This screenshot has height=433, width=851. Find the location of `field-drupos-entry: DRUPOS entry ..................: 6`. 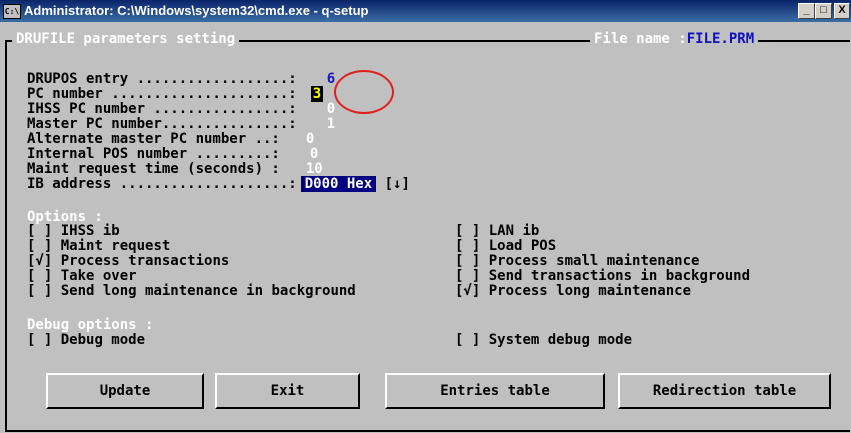

field-drupos-entry: DRUPOS entry ..................: 6 is located at coordinates (181, 79).